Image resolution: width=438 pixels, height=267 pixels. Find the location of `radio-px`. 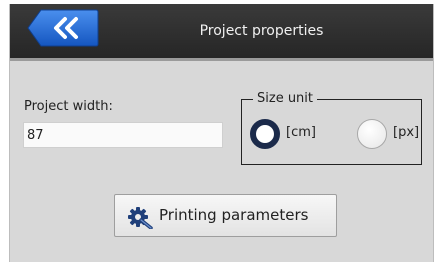

radio-px is located at coordinates (372, 134).